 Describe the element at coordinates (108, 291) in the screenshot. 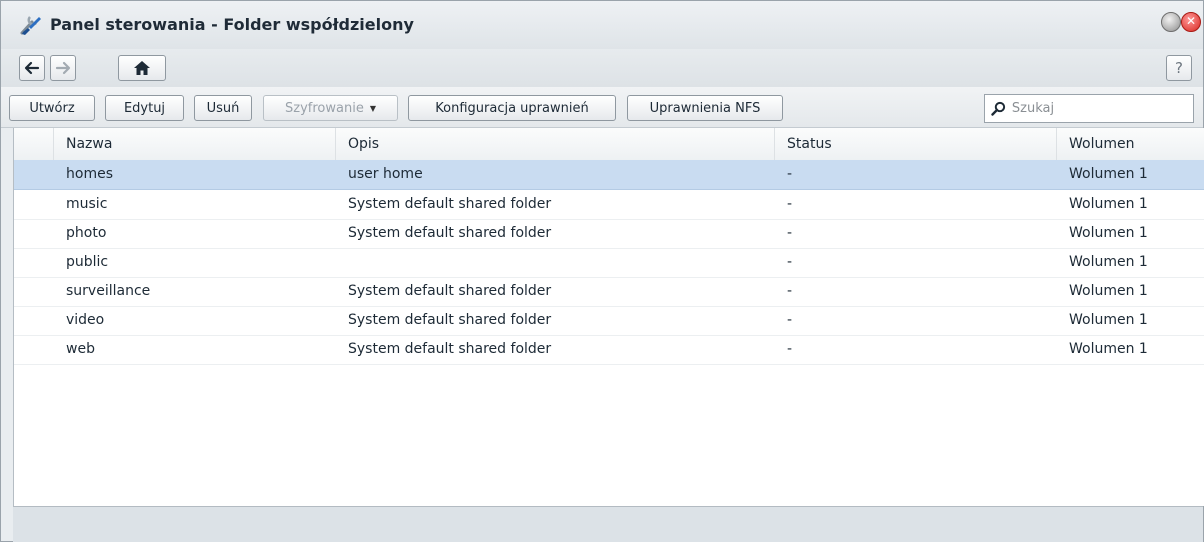

I see `folder-name: surveillance` at that location.